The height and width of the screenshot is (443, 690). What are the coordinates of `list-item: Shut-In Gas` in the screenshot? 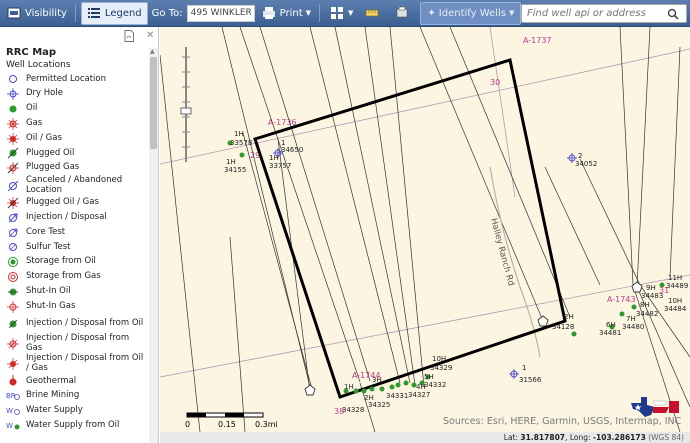 It's located at (79, 306).